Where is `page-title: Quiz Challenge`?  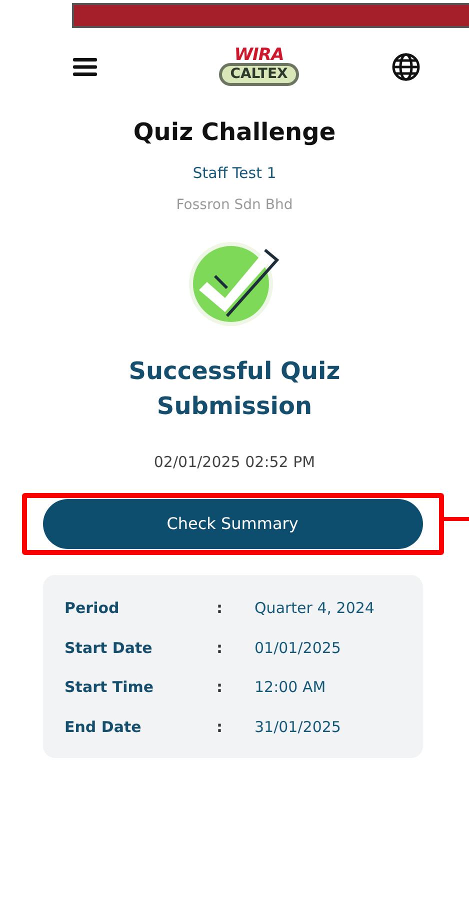 page-title: Quiz Challenge is located at coordinates (234, 132).